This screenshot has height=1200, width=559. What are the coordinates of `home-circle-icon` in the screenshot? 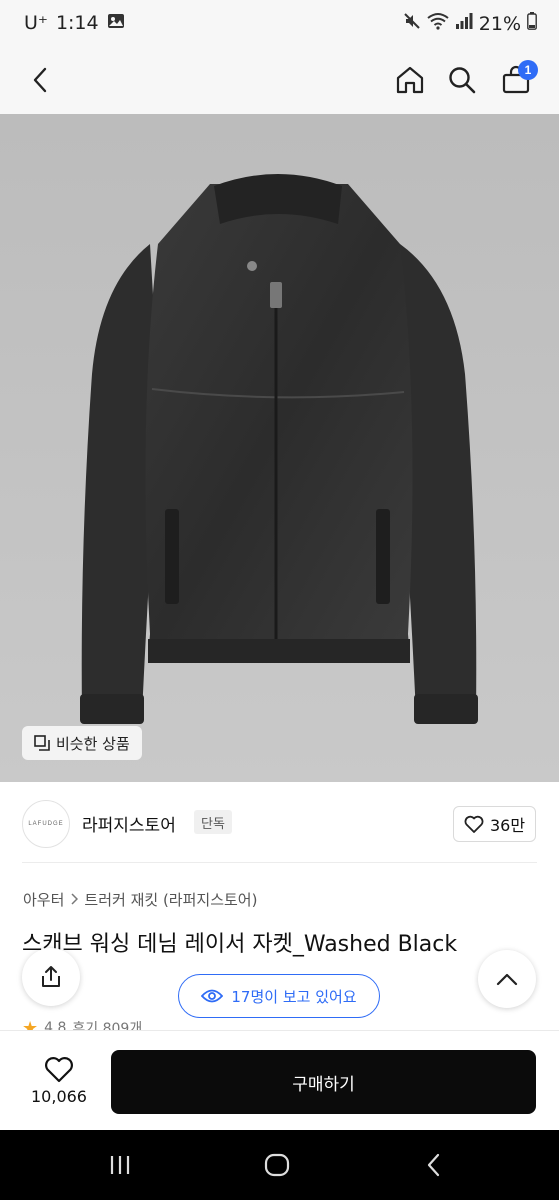 It's located at (277, 1165).